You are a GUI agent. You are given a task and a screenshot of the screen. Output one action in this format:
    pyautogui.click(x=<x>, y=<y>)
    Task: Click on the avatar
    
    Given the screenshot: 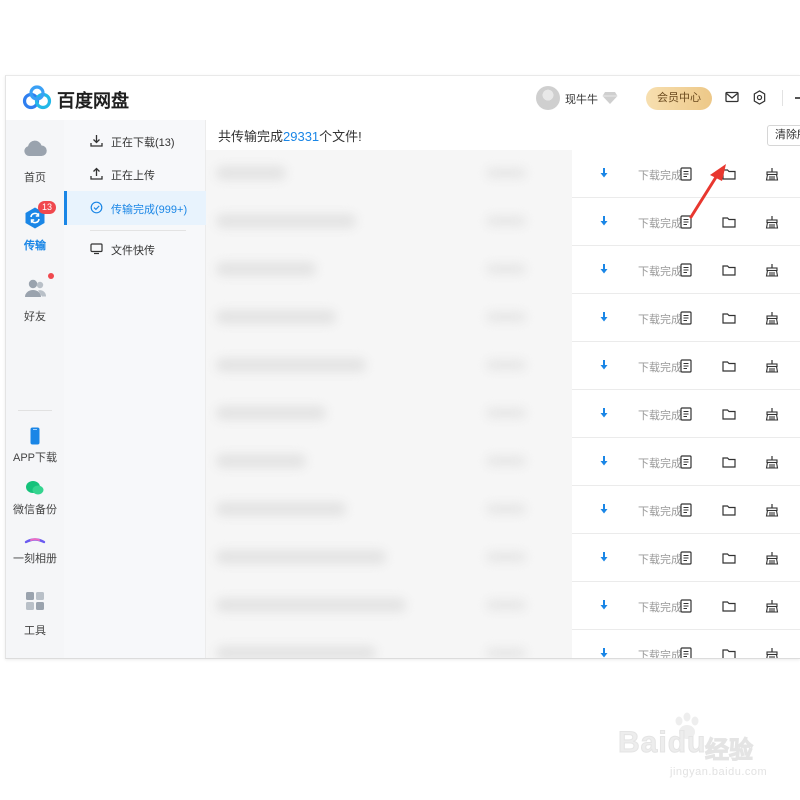 What is the action you would take?
    pyautogui.click(x=548, y=98)
    